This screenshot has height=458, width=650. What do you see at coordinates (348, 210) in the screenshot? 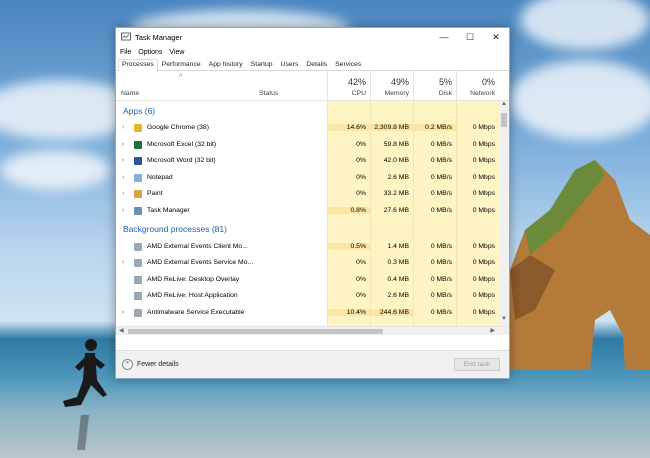
I see `process-cpu: 0.8%` at bounding box center [348, 210].